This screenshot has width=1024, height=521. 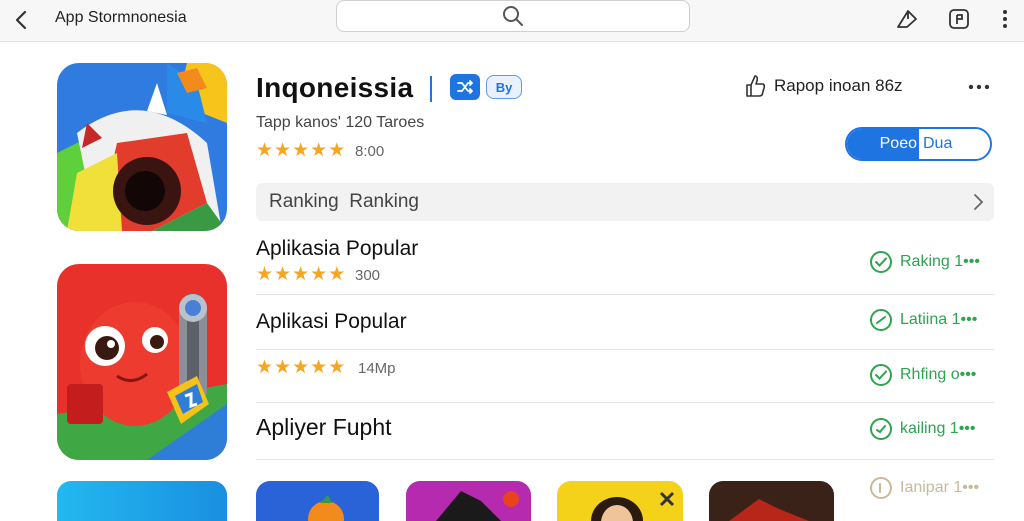 I want to click on row-status: Rhfing o•••, so click(x=923, y=375).